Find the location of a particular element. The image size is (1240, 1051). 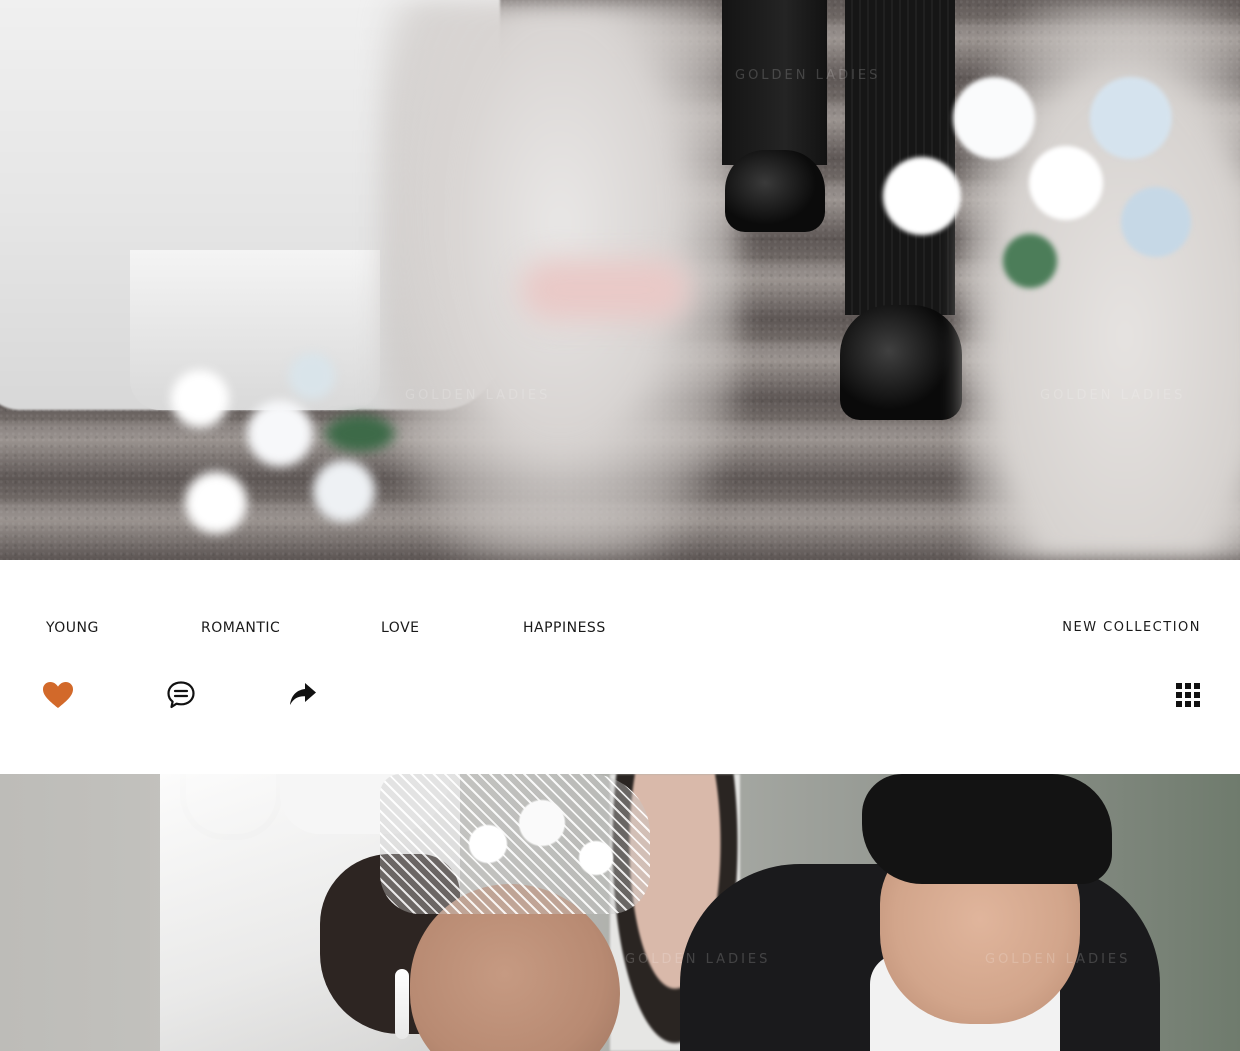

pearl-earring is located at coordinates (402, 1004).